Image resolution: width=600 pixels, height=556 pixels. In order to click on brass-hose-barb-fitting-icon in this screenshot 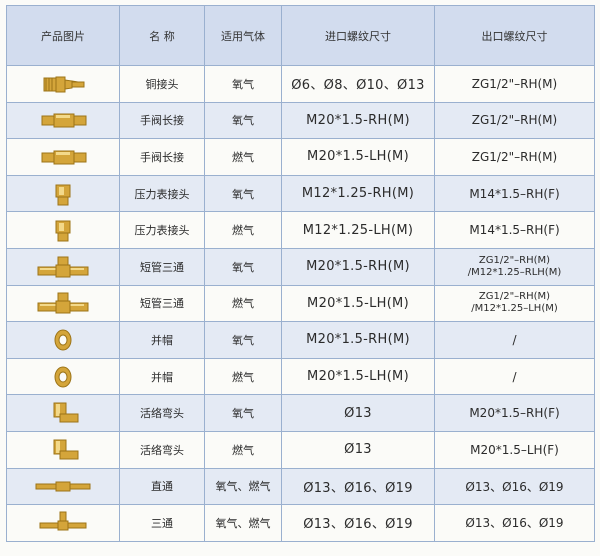, I will do `click(63, 84)`.